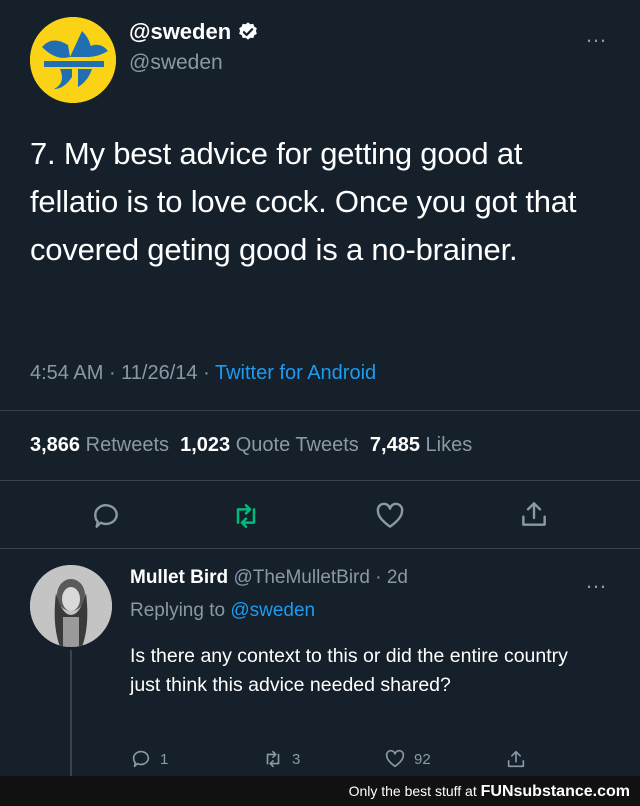  What do you see at coordinates (180, 31) in the screenshot?
I see `display-name: @sweden` at bounding box center [180, 31].